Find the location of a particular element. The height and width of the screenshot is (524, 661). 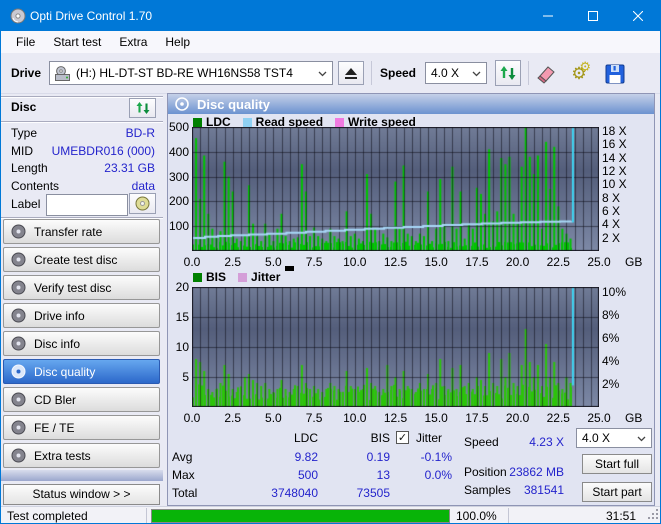

axis-tick-label: 17.5 is located at coordinates (477, 418).